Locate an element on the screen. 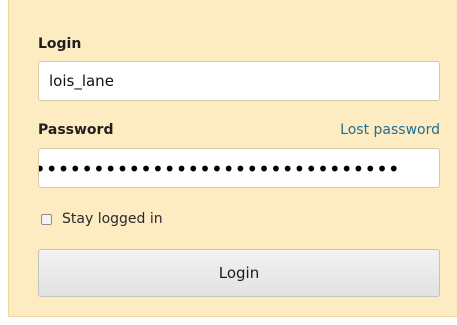  login-button: Login is located at coordinates (239, 273).